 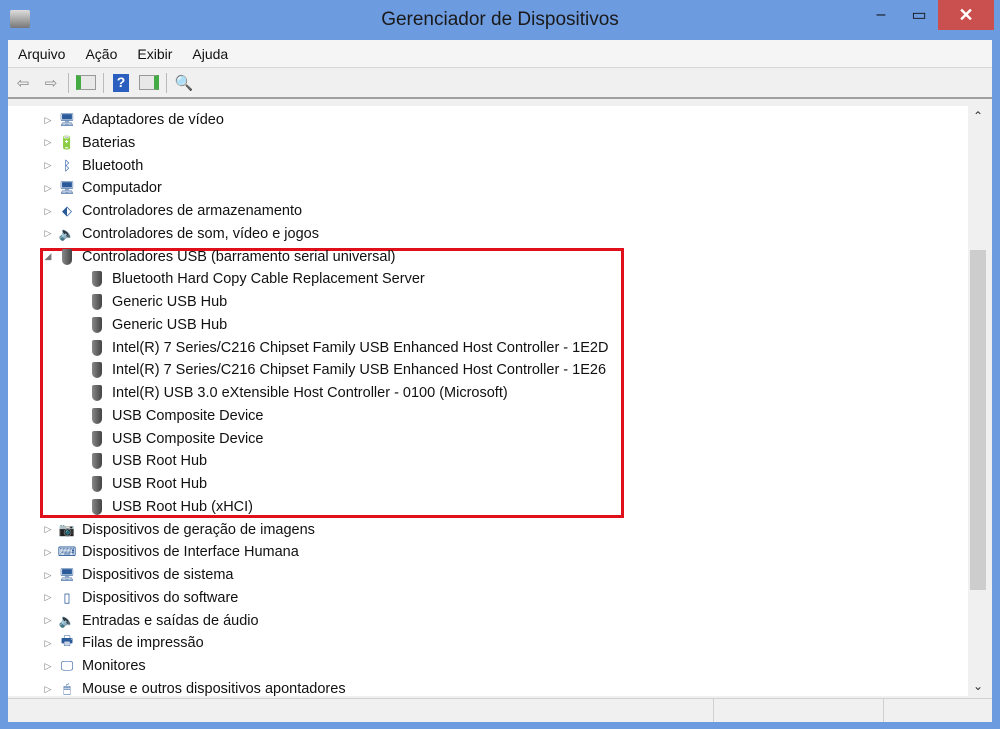 I want to click on collapse-arrow-icon: ◢, so click(x=48, y=256).